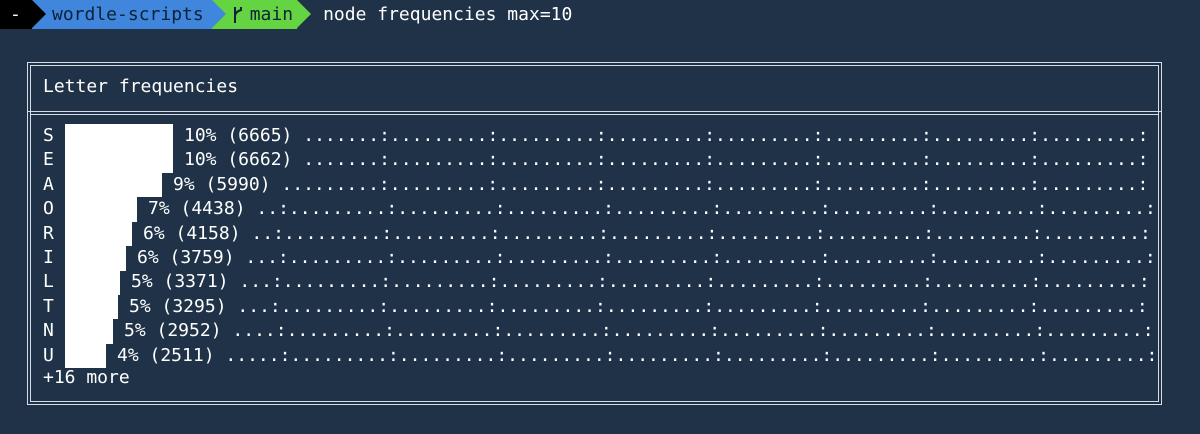 The width and height of the screenshot is (1200, 434). What do you see at coordinates (141, 86) in the screenshot?
I see `panel-title: Letter frequencies` at bounding box center [141, 86].